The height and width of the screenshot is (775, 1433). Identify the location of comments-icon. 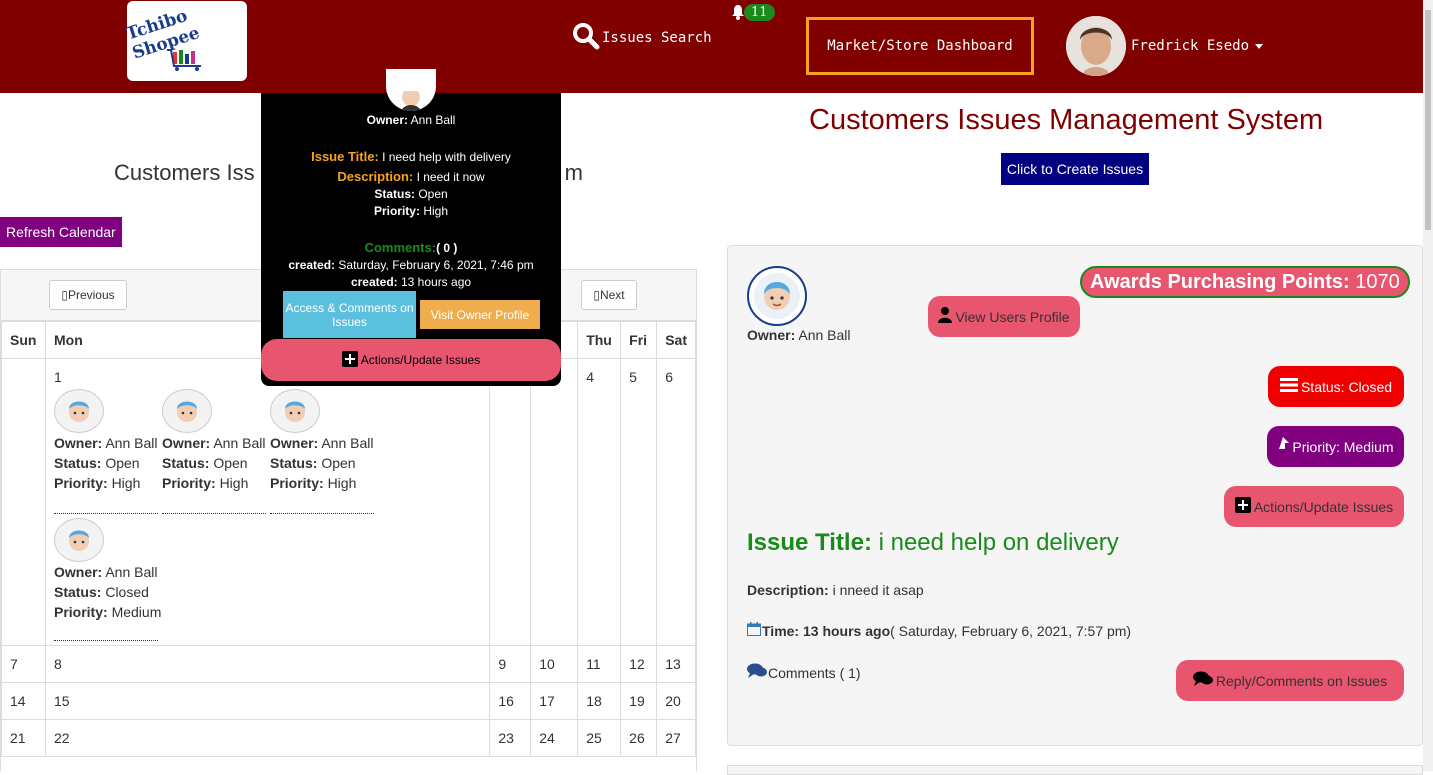
(757, 672).